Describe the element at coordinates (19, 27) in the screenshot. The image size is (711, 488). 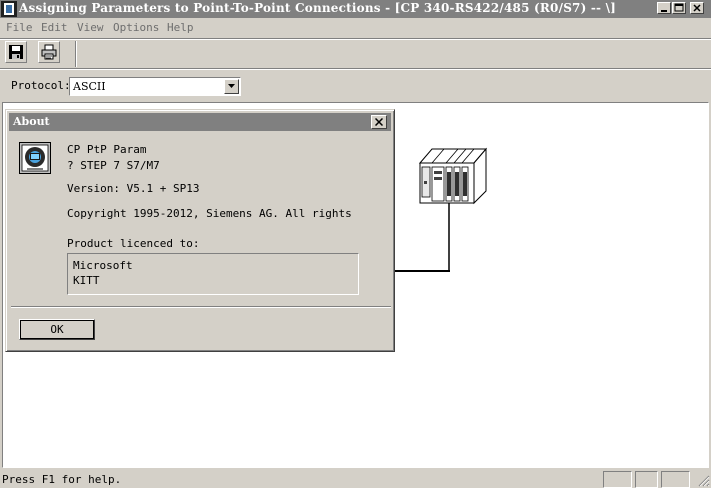
I see `menu-file: File` at that location.